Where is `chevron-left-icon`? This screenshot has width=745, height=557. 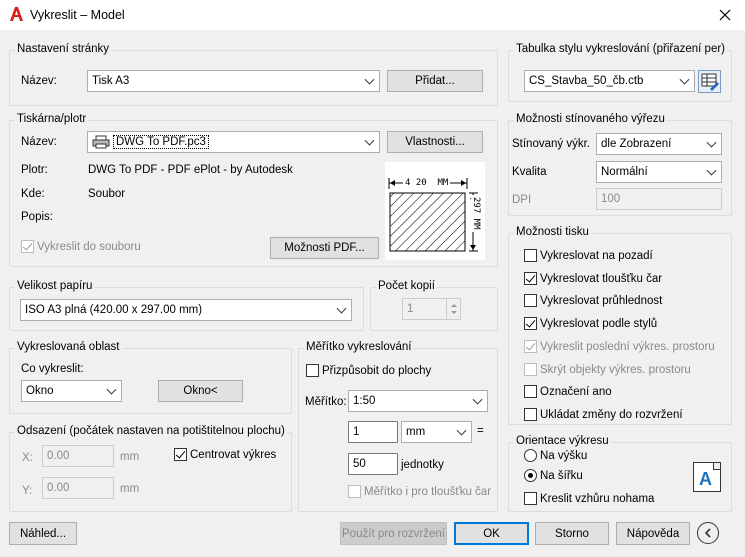 chevron-left-icon is located at coordinates (707, 533).